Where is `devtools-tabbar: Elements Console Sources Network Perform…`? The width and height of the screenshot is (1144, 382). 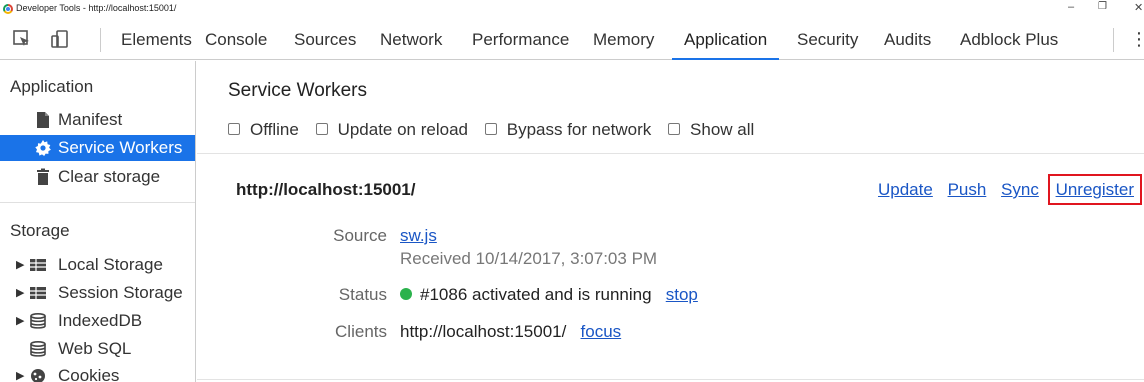
devtools-tabbar: Elements Console Sources Network Perform… is located at coordinates (572, 40).